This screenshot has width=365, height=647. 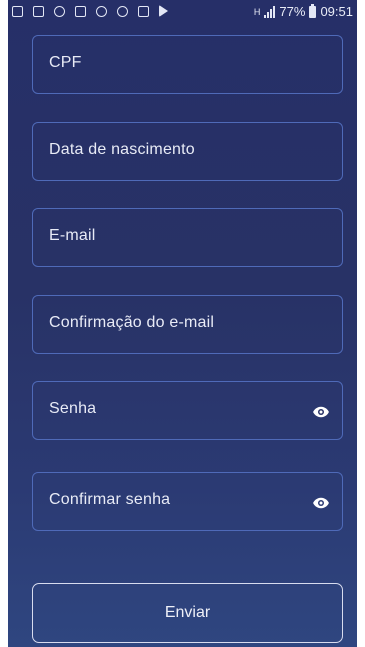 I want to click on status-bar: H 77% 09:51, so click(x=182, y=12).